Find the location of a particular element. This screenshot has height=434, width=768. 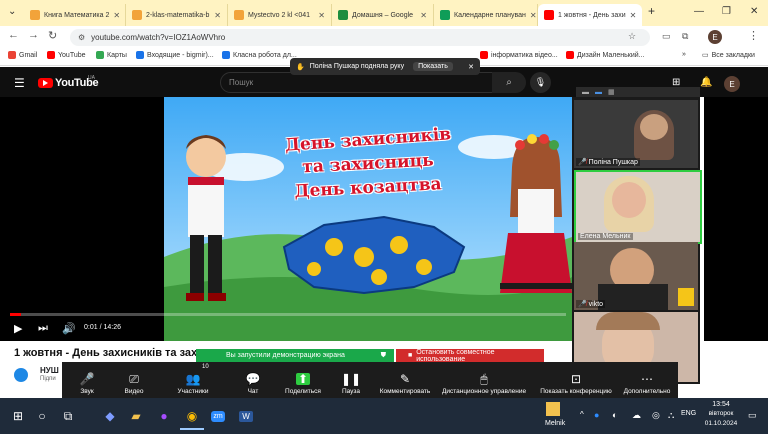

stop-share-button: ■ Остановить совместное использование is located at coordinates (470, 355).